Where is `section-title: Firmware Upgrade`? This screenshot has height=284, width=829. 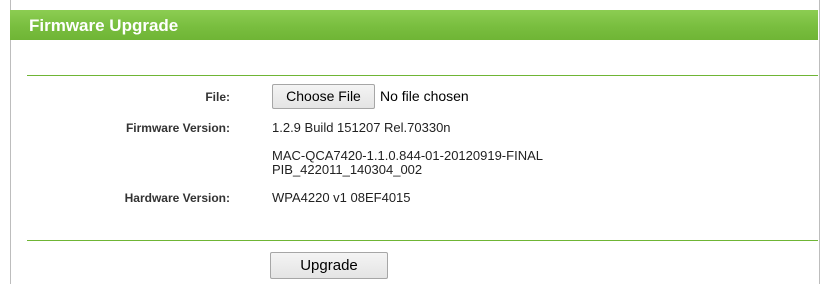
section-title: Firmware Upgrade is located at coordinates (104, 25).